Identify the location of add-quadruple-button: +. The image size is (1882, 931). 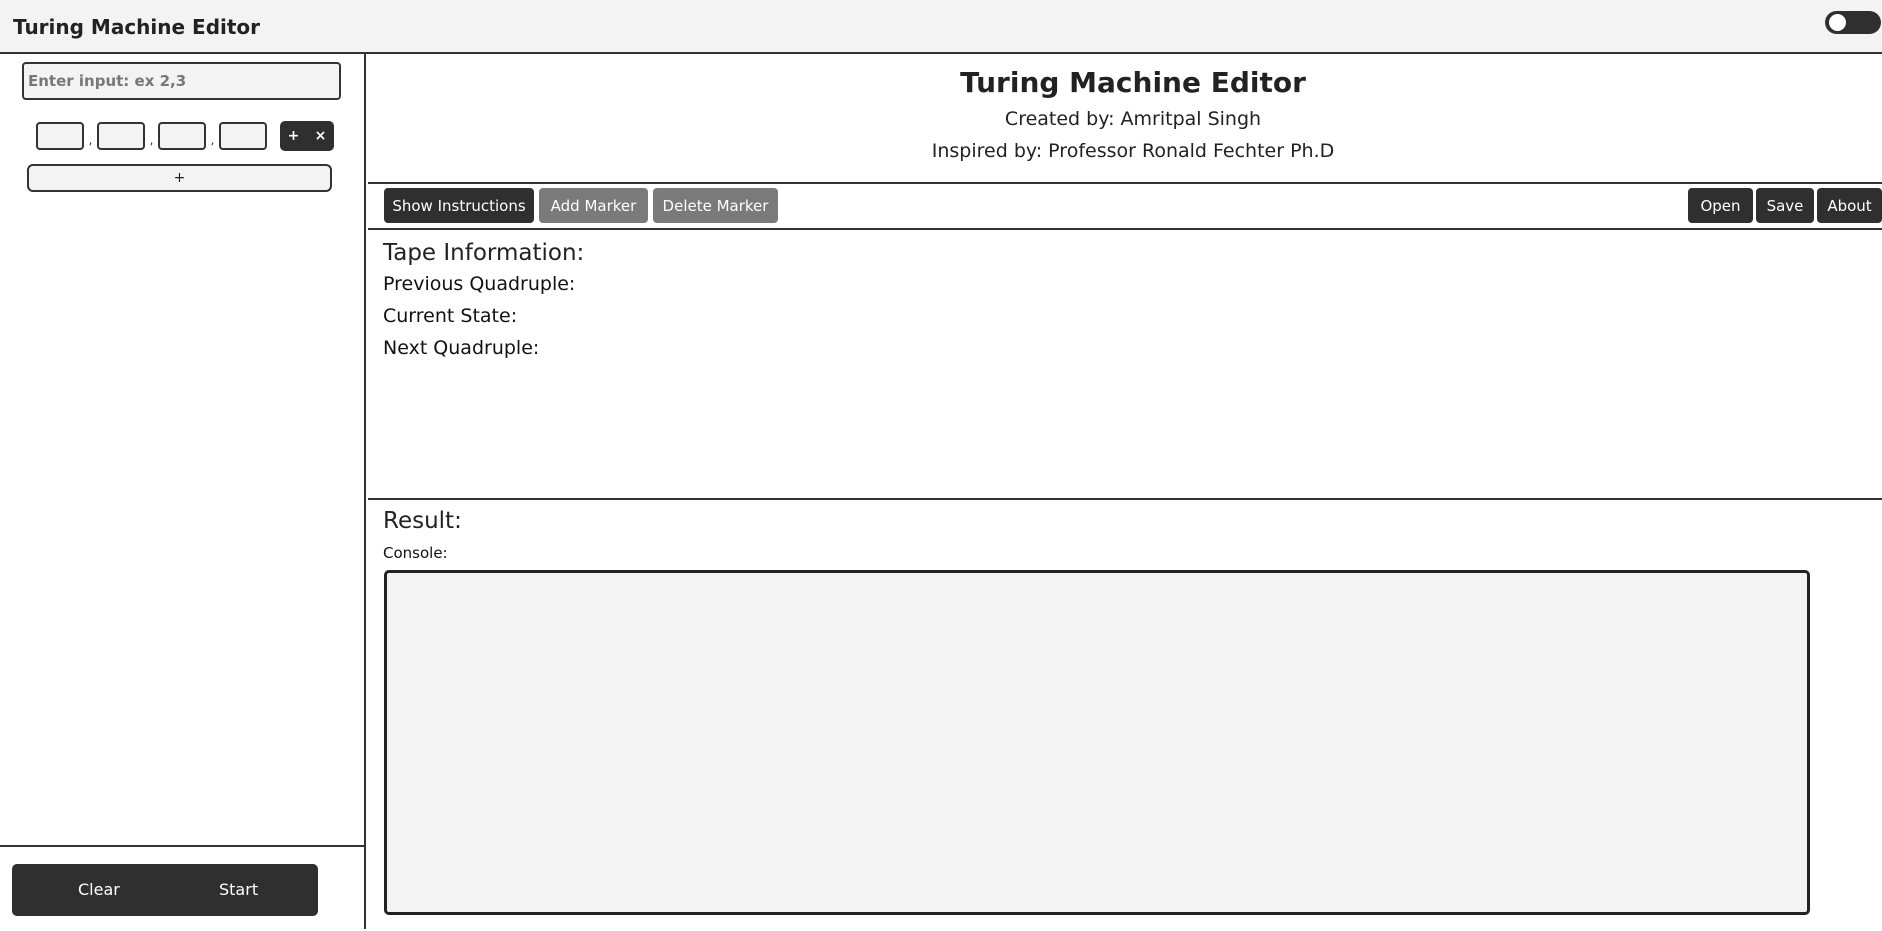
(179, 178).